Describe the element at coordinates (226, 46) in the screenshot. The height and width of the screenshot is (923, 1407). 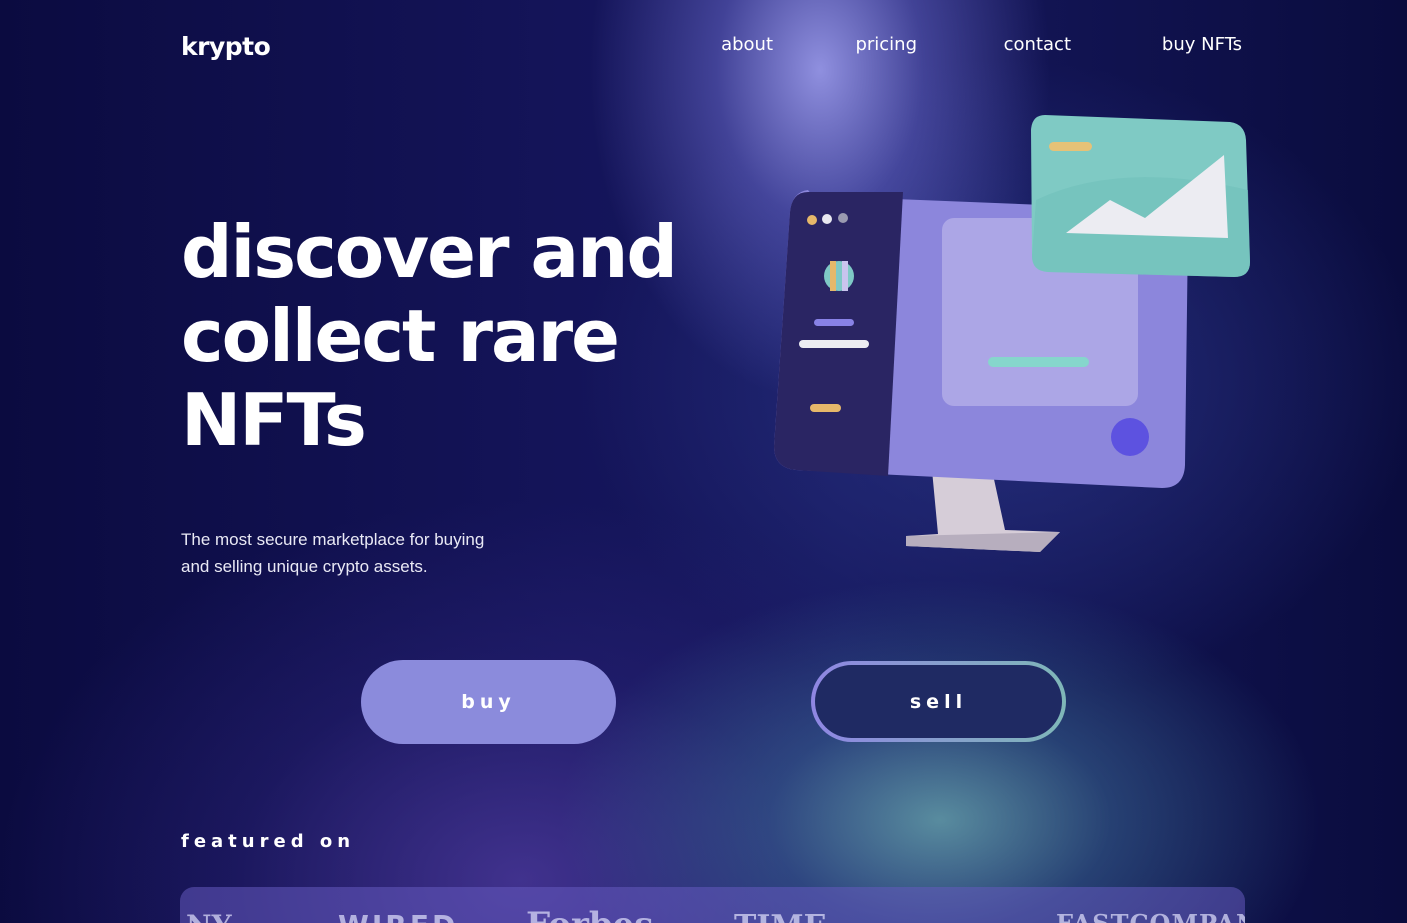
I see `brand-logo: krypto` at that location.